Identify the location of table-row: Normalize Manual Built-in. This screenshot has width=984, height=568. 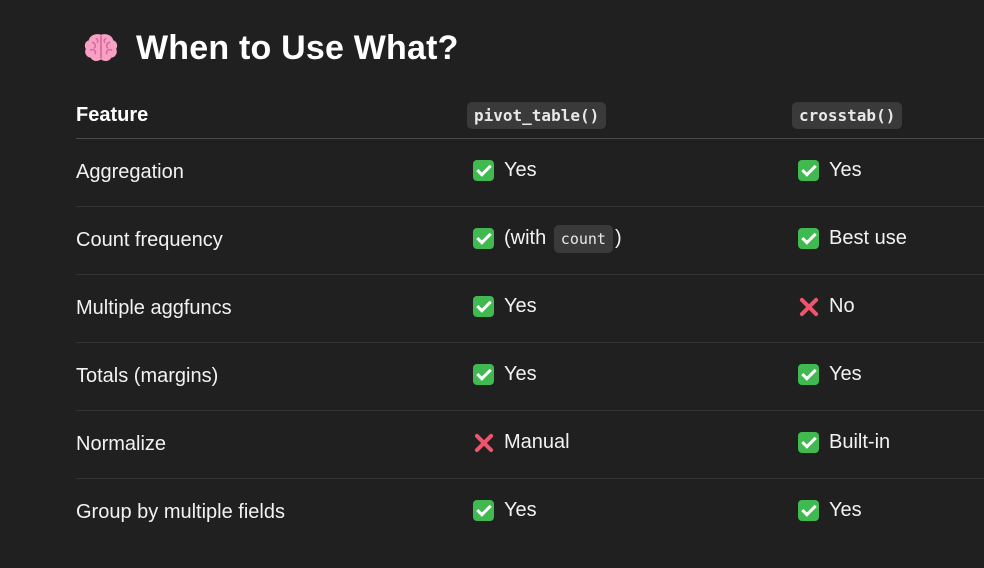
(530, 444).